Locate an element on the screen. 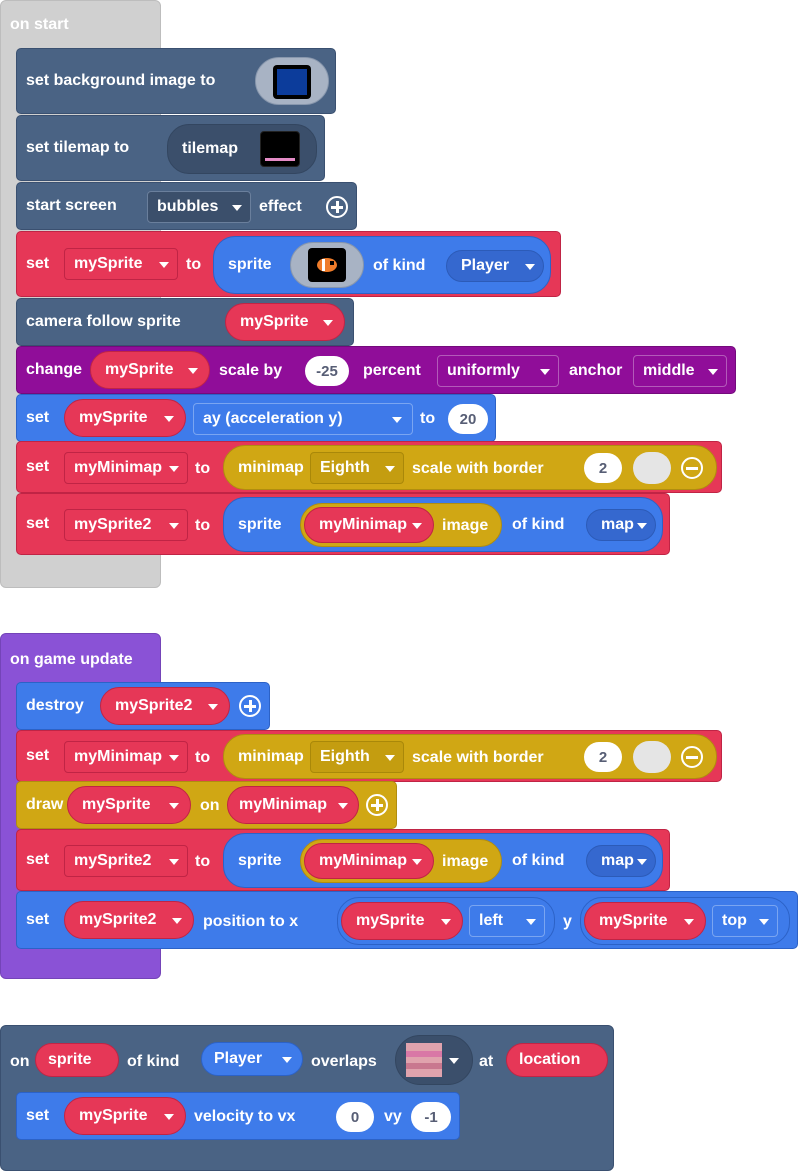 This screenshot has height=1171, width=798. set-background-block: set background image to is located at coordinates (176, 81).